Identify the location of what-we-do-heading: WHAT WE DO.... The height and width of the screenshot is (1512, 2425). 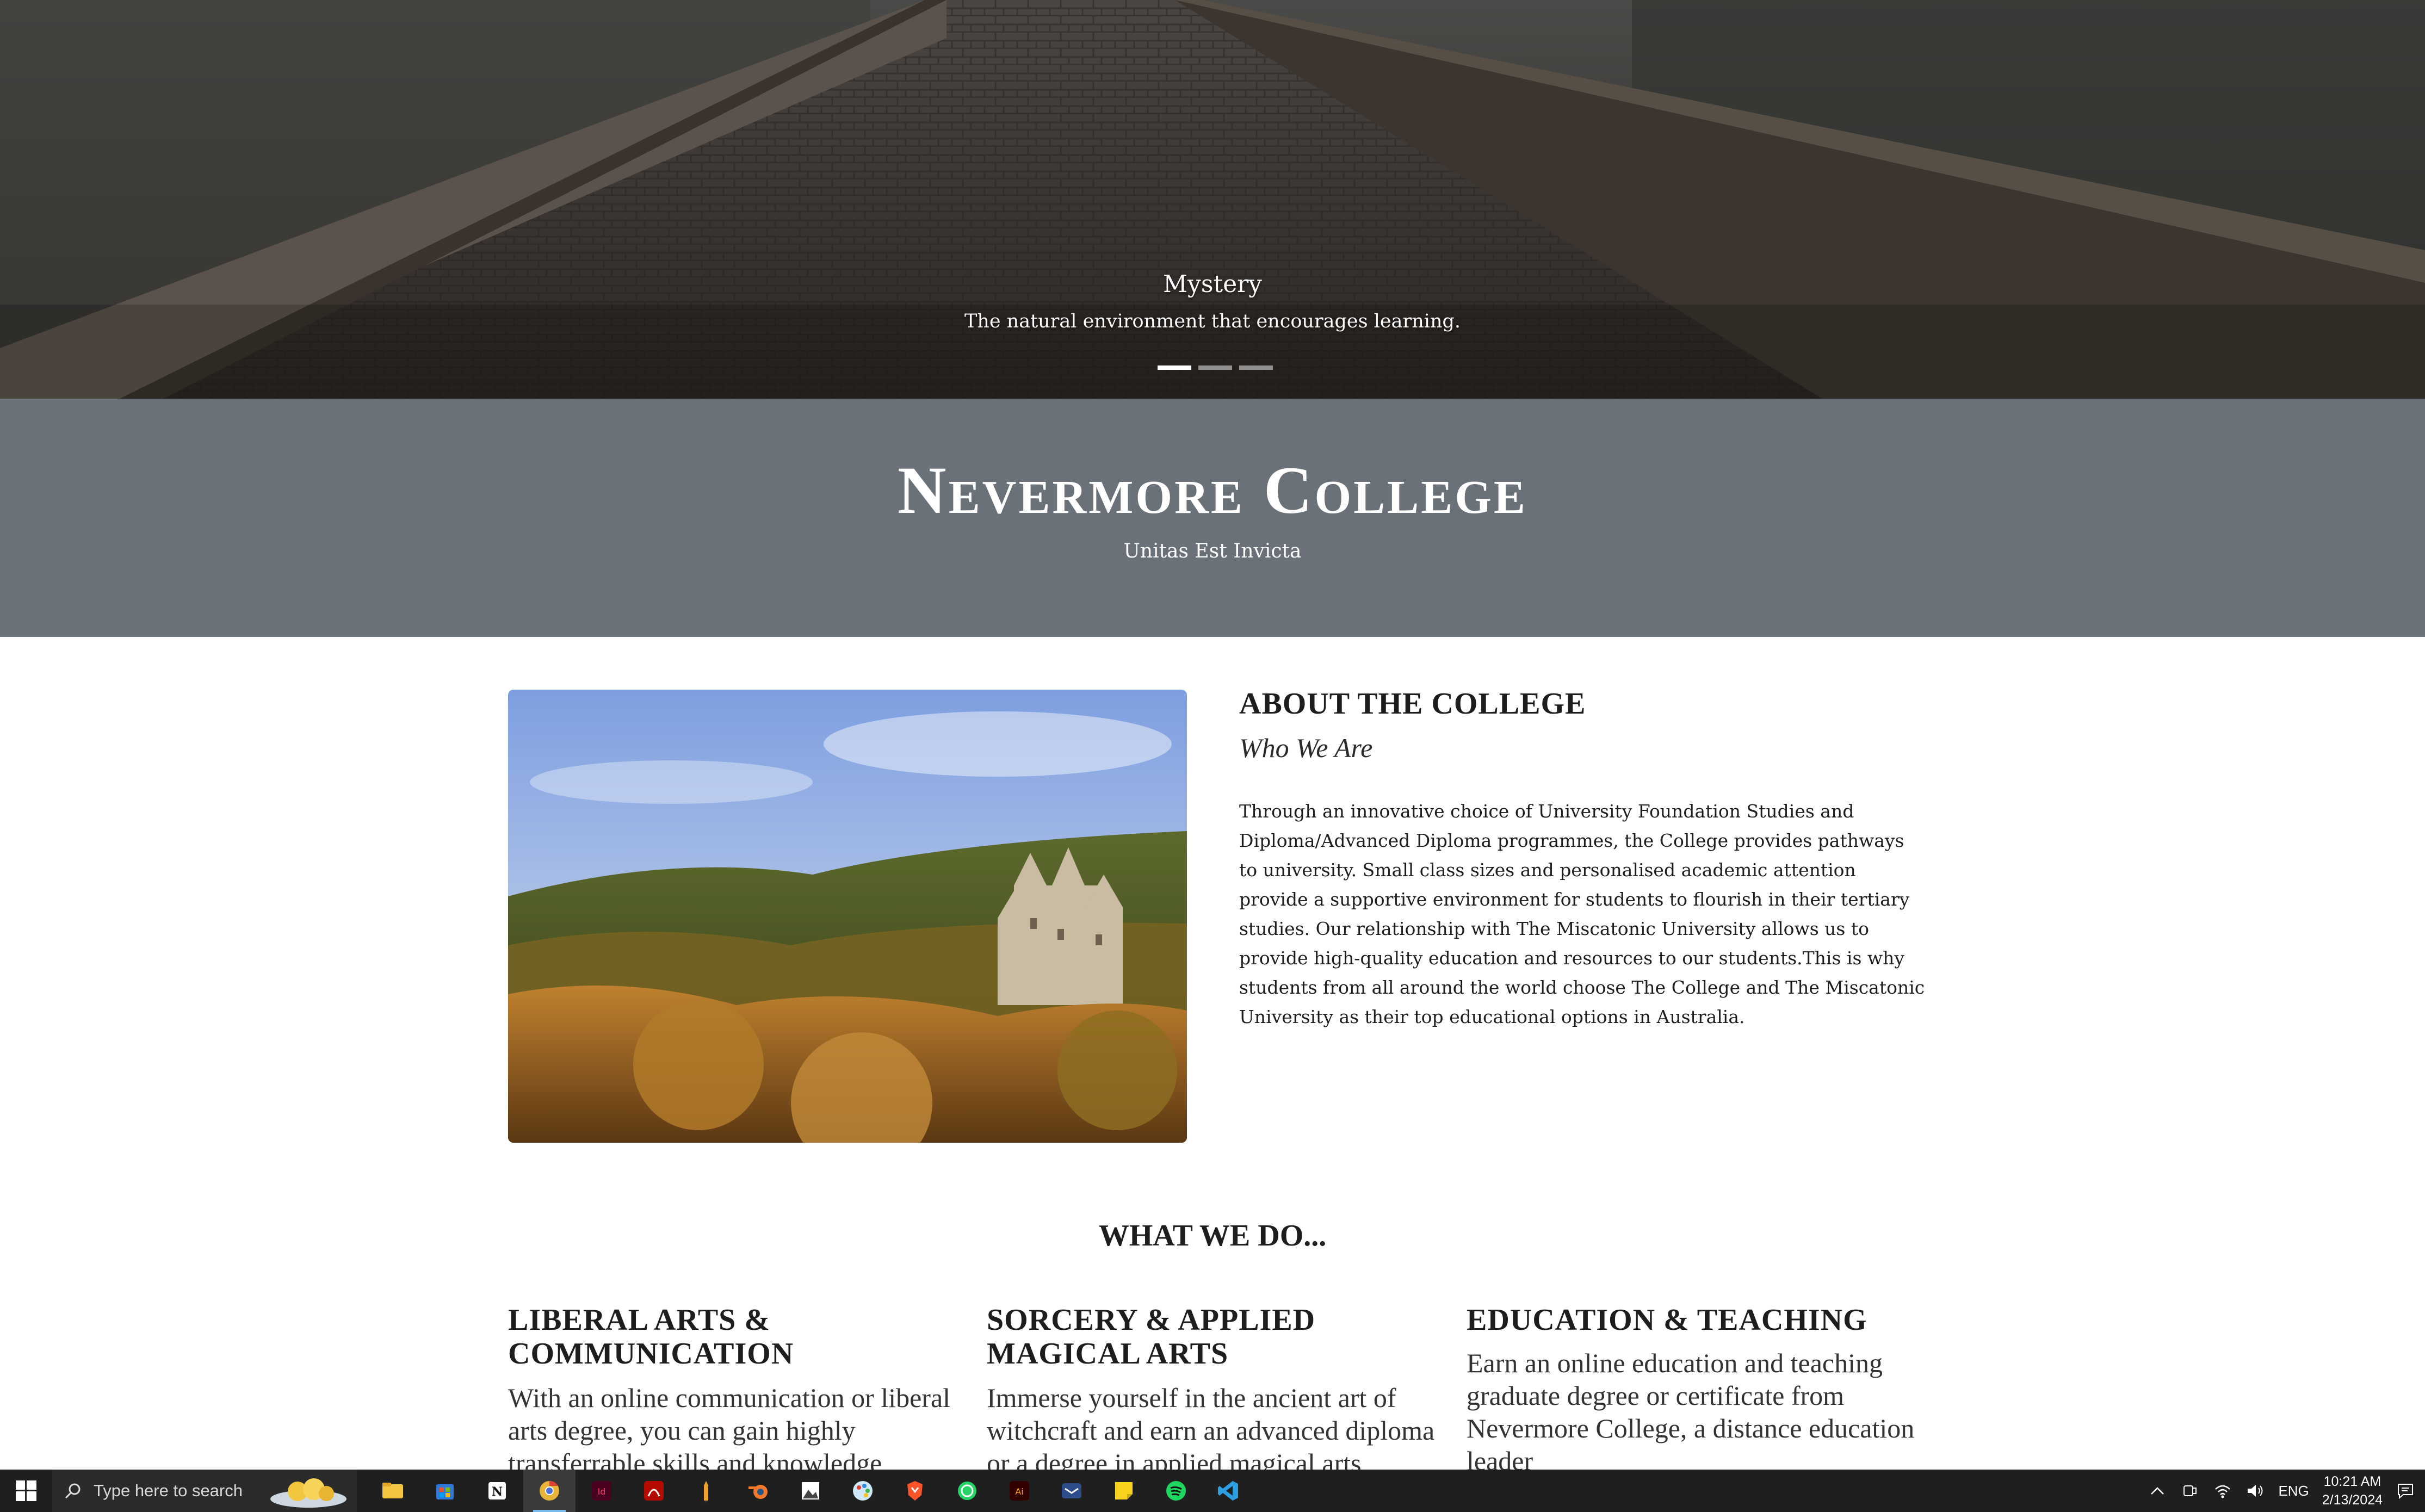
(1212, 1236).